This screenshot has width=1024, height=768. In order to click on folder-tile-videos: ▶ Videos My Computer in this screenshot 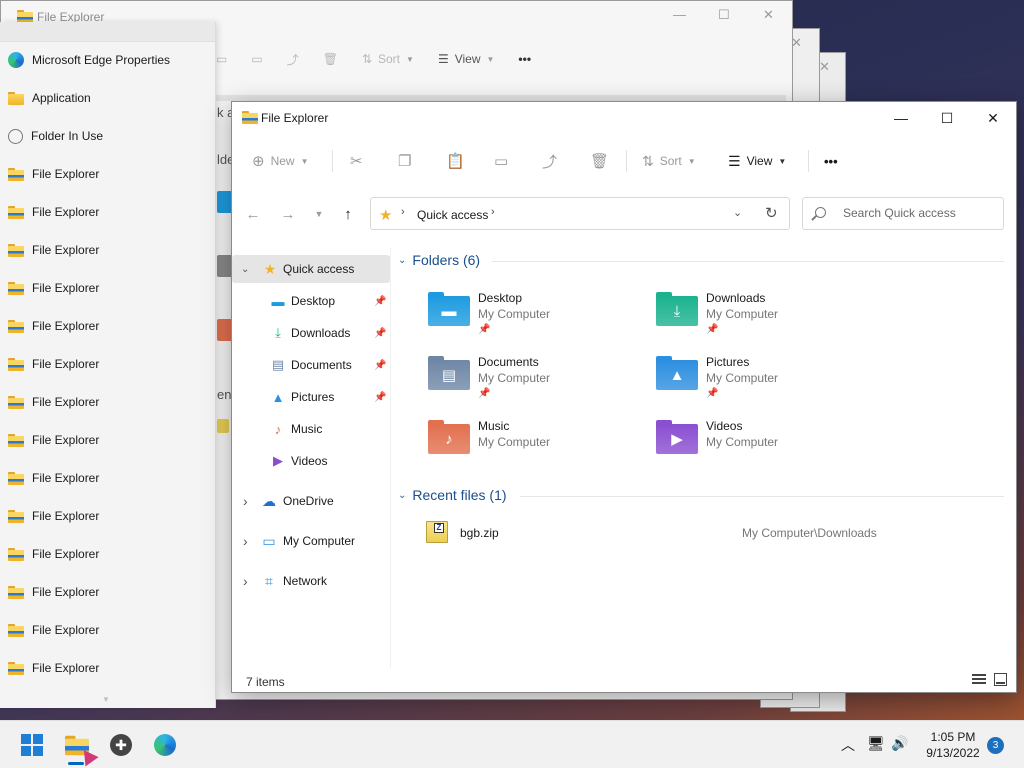, I will do `click(766, 445)`.